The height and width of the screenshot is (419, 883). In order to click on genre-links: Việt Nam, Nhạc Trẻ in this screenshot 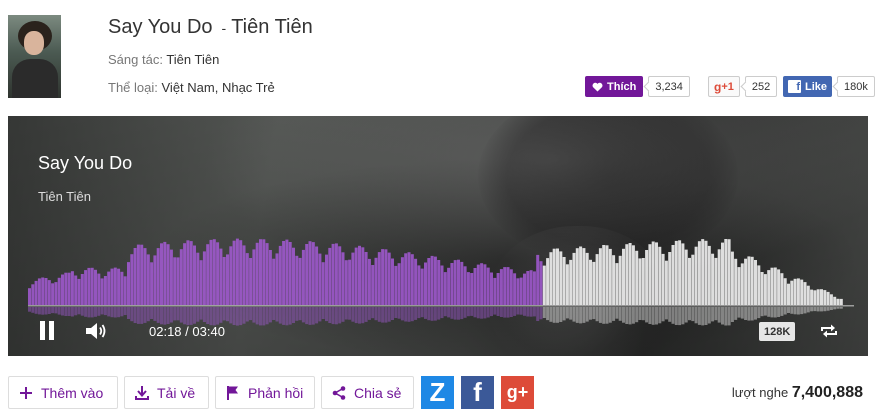, I will do `click(218, 87)`.